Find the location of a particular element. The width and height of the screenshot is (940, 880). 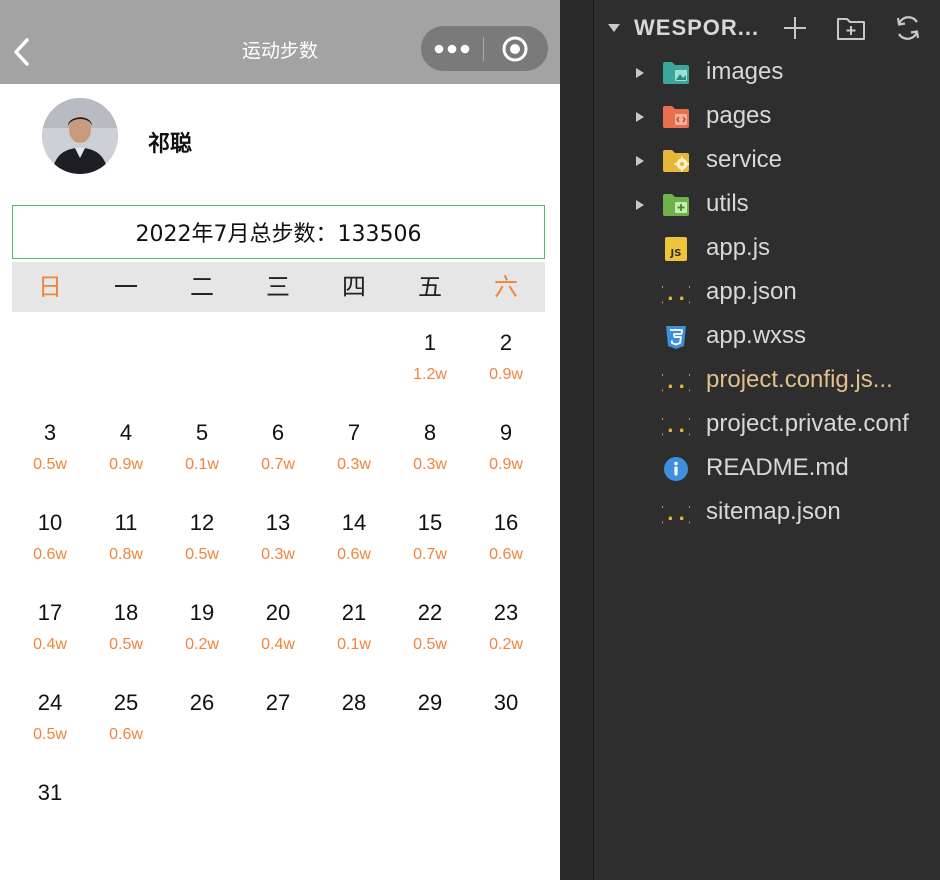

calendar-day: 21 0.1w is located at coordinates (354, 640).